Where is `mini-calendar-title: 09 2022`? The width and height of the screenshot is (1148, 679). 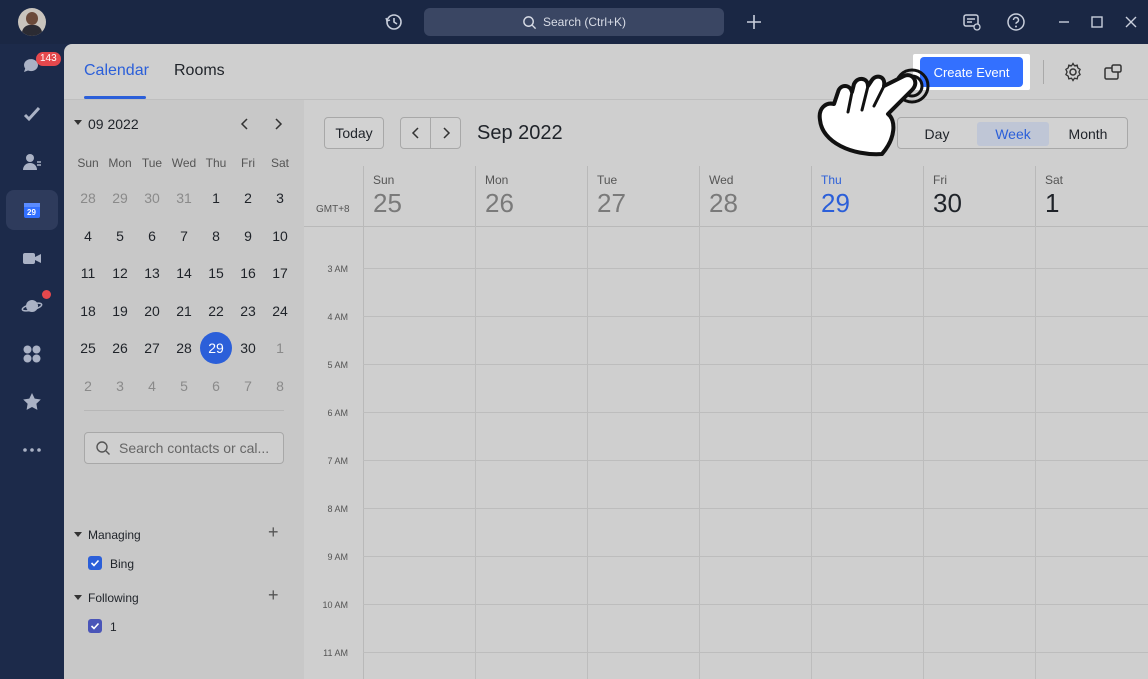 mini-calendar-title: 09 2022 is located at coordinates (113, 124).